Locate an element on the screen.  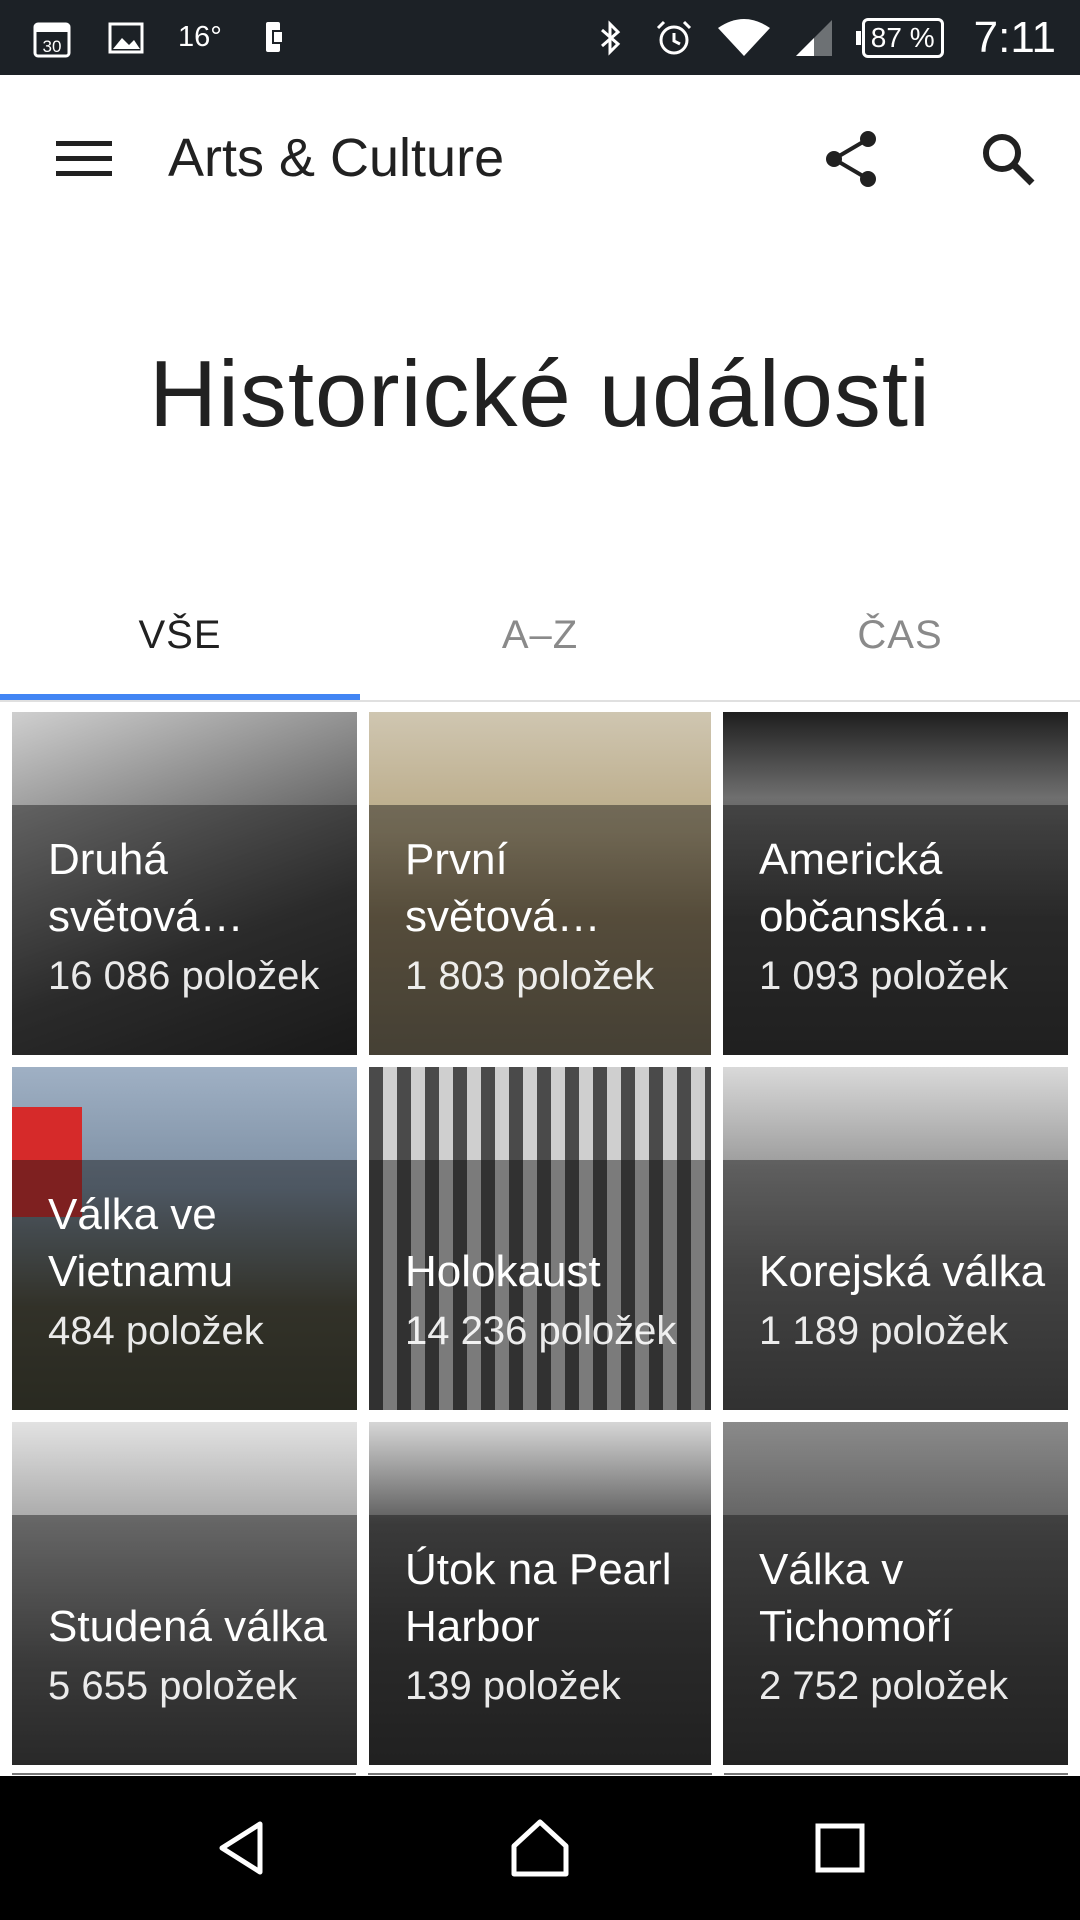
share-icon is located at coordinates (851, 159).